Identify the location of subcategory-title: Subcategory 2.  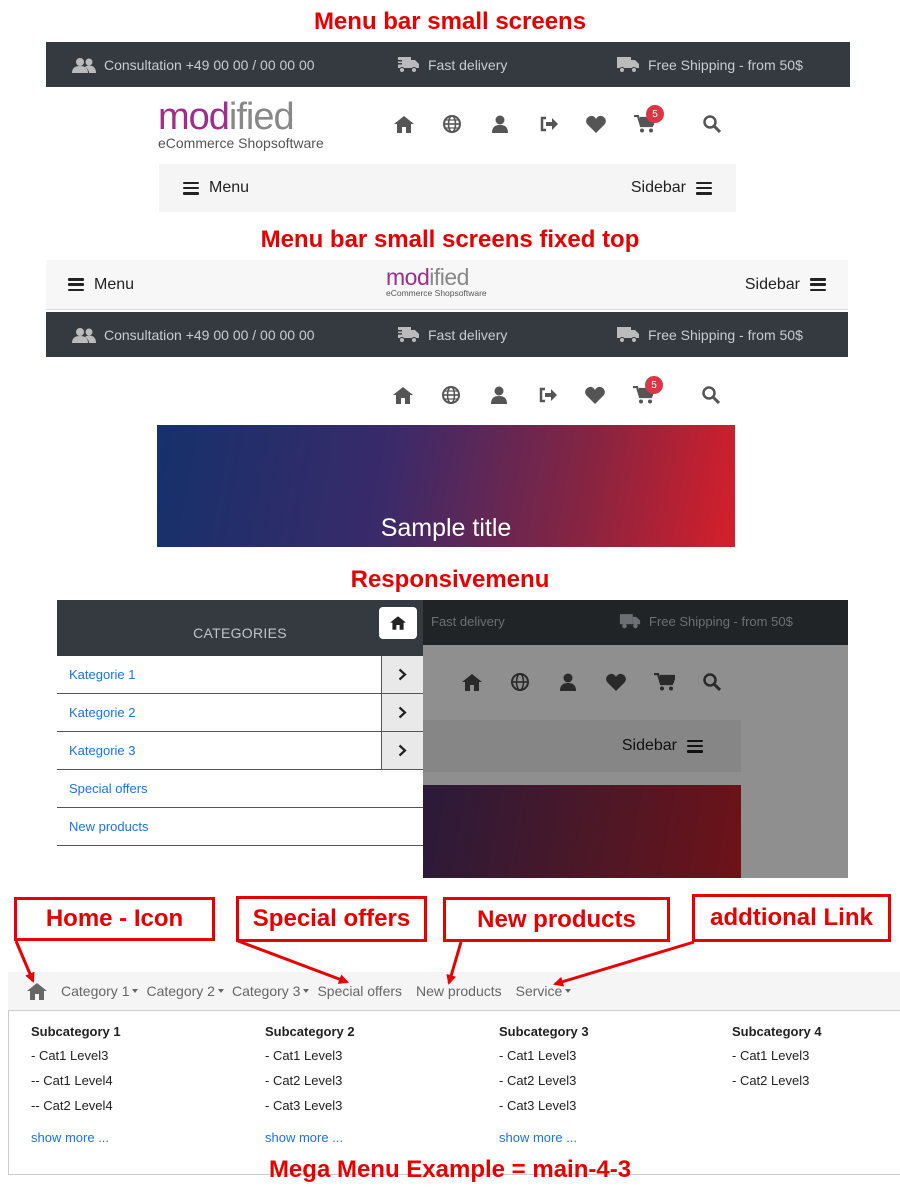
(310, 1031).